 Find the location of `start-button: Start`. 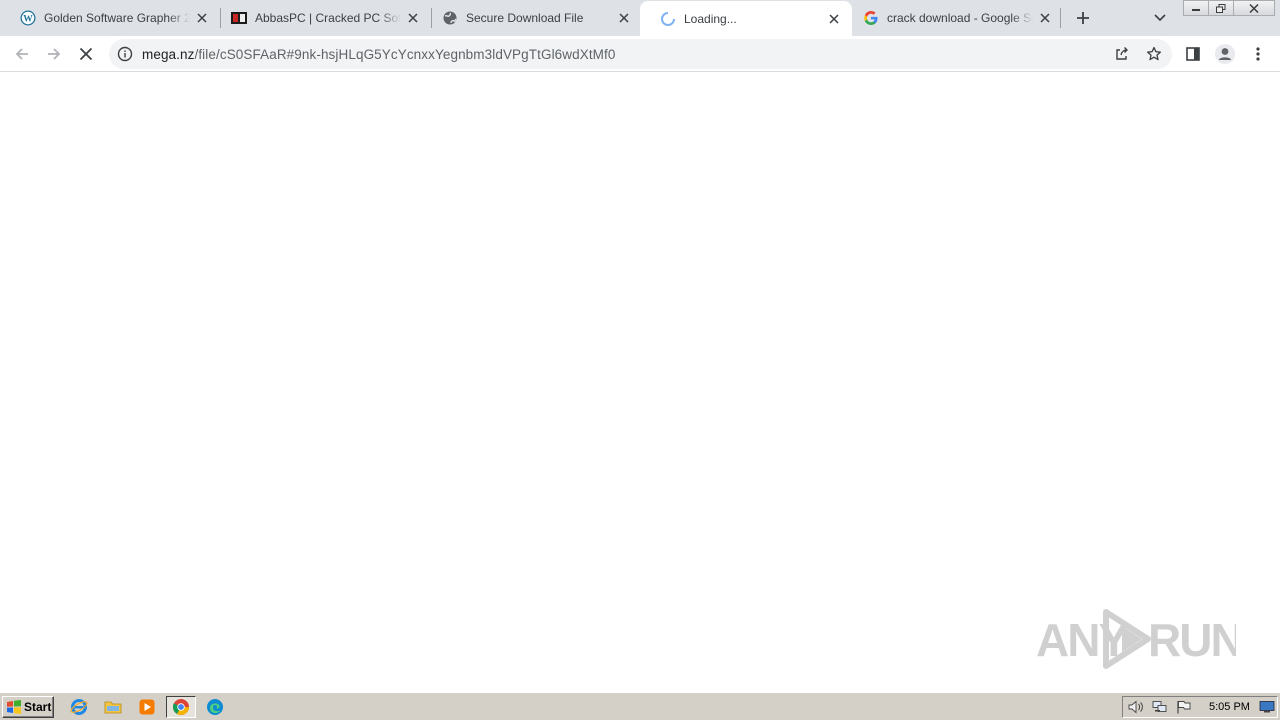

start-button: Start is located at coordinates (28, 707).